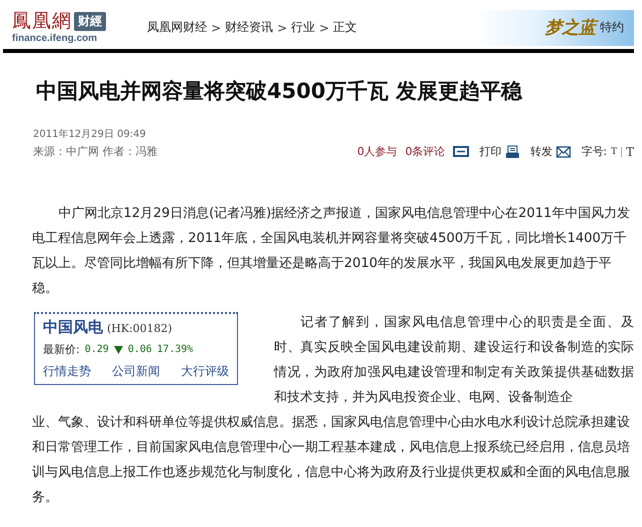  Describe the element at coordinates (454, 360) in the screenshot. I see `article-paragraph: 记者了解到，国家风电信息管理中心的职责是全面、及时、真实反映全国风电建设前期、建设运行和设备制造的实际情况，为政府加强风电建设管理和制定有关政策提供基础数据和技术支持，并为风电投资企业、电网、设备制造企` at that location.